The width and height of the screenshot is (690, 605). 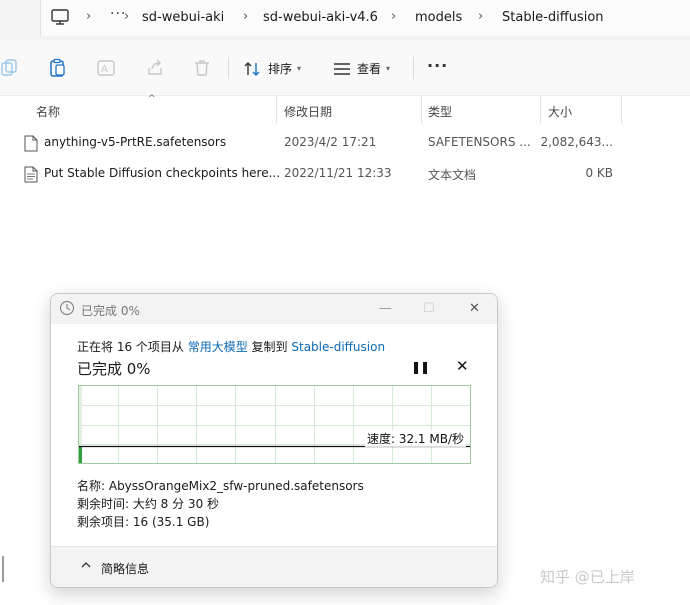 What do you see at coordinates (3, 569) in the screenshot?
I see `resize-handle` at bounding box center [3, 569].